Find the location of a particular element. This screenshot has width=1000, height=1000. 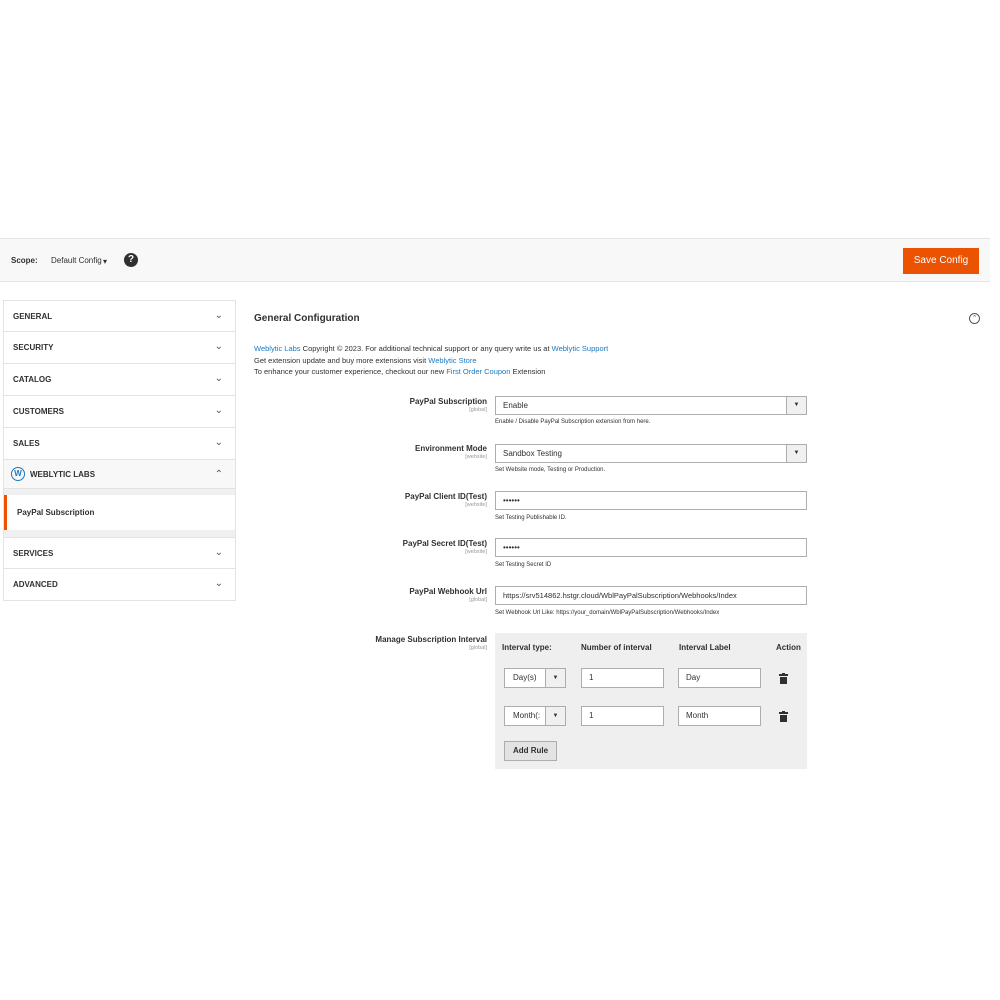

interval-type-select: Day(s) ▼ is located at coordinates (535, 678).